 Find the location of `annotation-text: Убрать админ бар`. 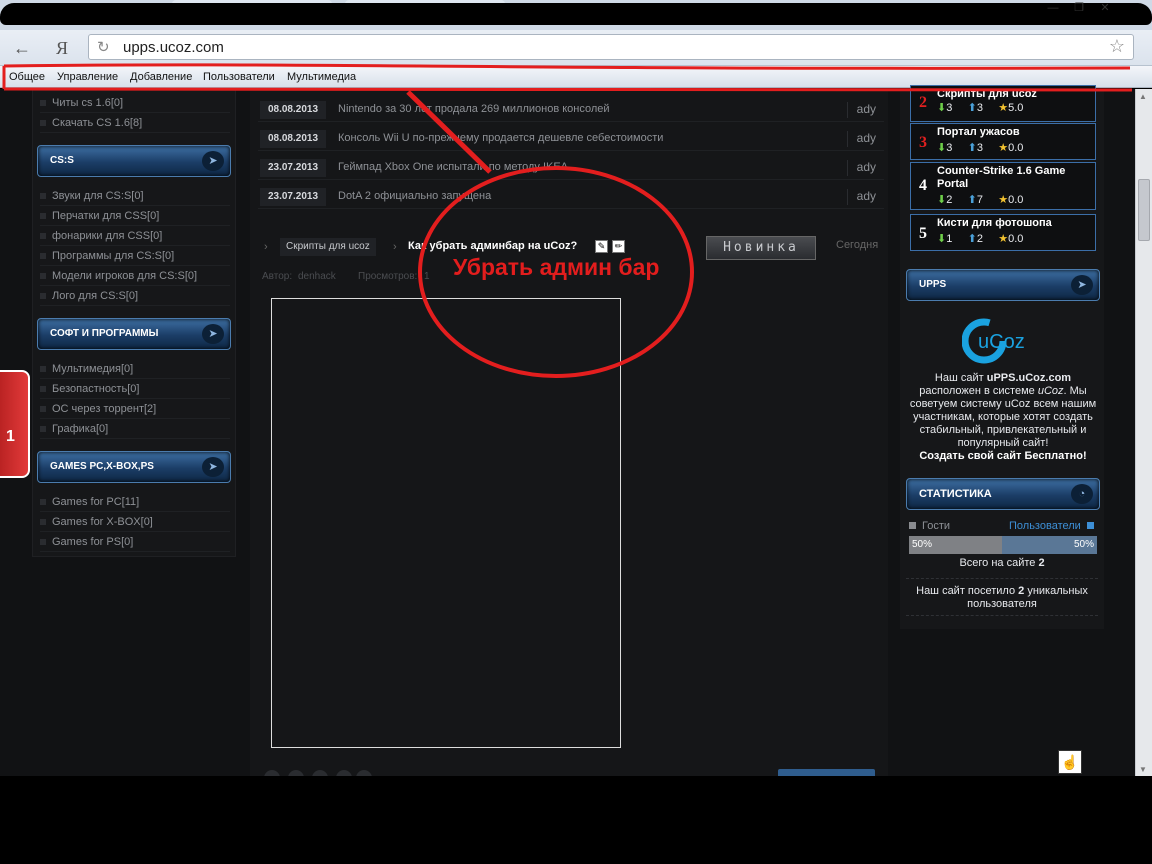

annotation-text: Убрать админ бар is located at coordinates (556, 267).